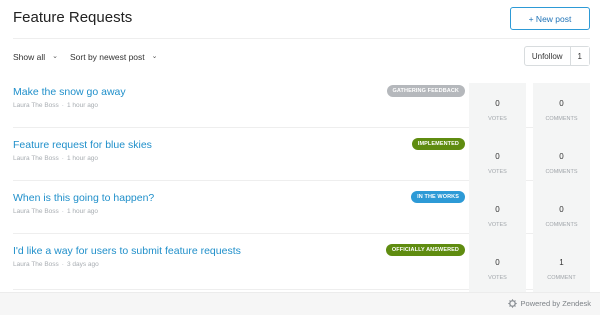 This screenshot has height=315, width=600. I want to click on show-filter-dropdown: Show all ⌄, so click(35, 57).